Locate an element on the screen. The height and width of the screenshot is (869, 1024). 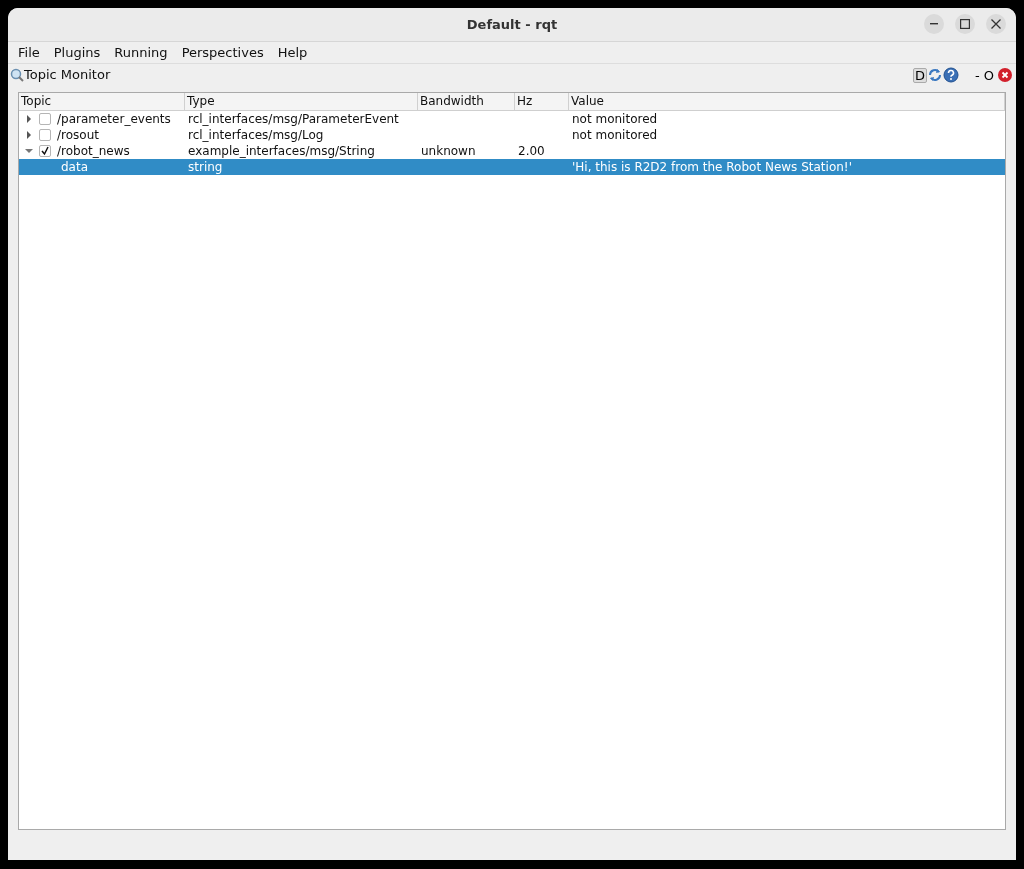
dock-button: D is located at coordinates (920, 75).